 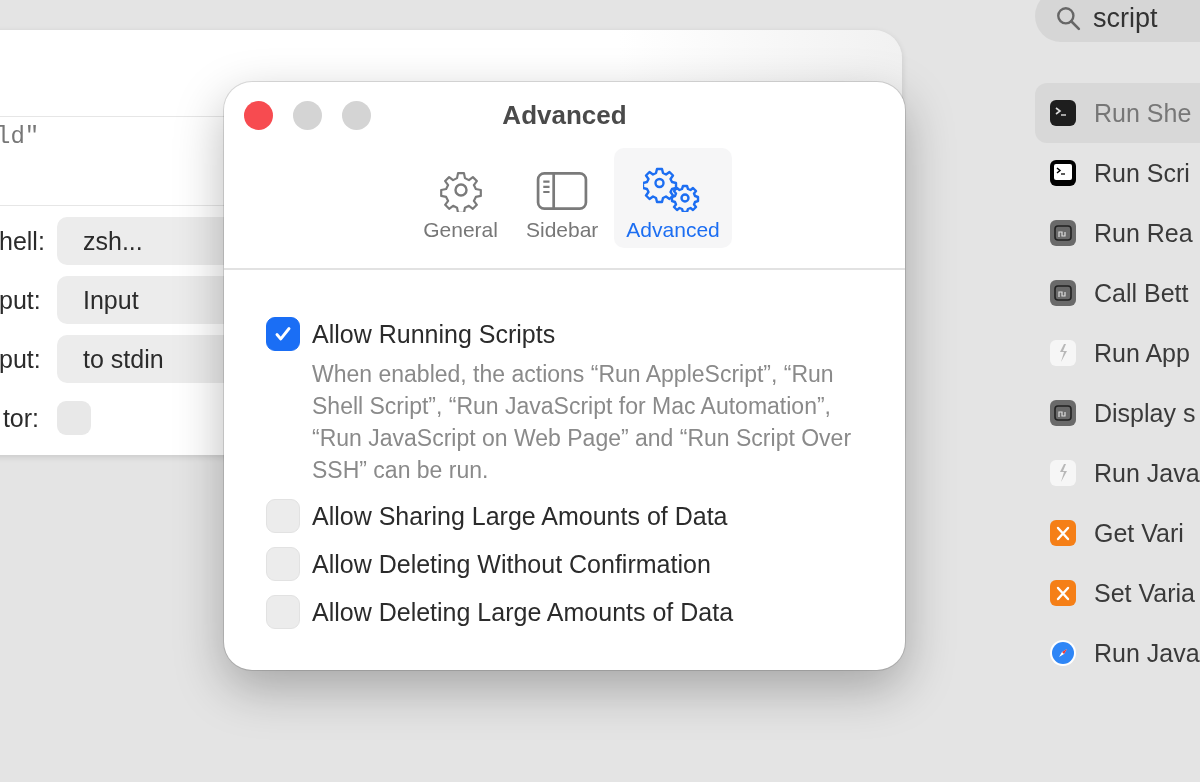 What do you see at coordinates (1068, 18) in the screenshot?
I see `search-icon` at bounding box center [1068, 18].